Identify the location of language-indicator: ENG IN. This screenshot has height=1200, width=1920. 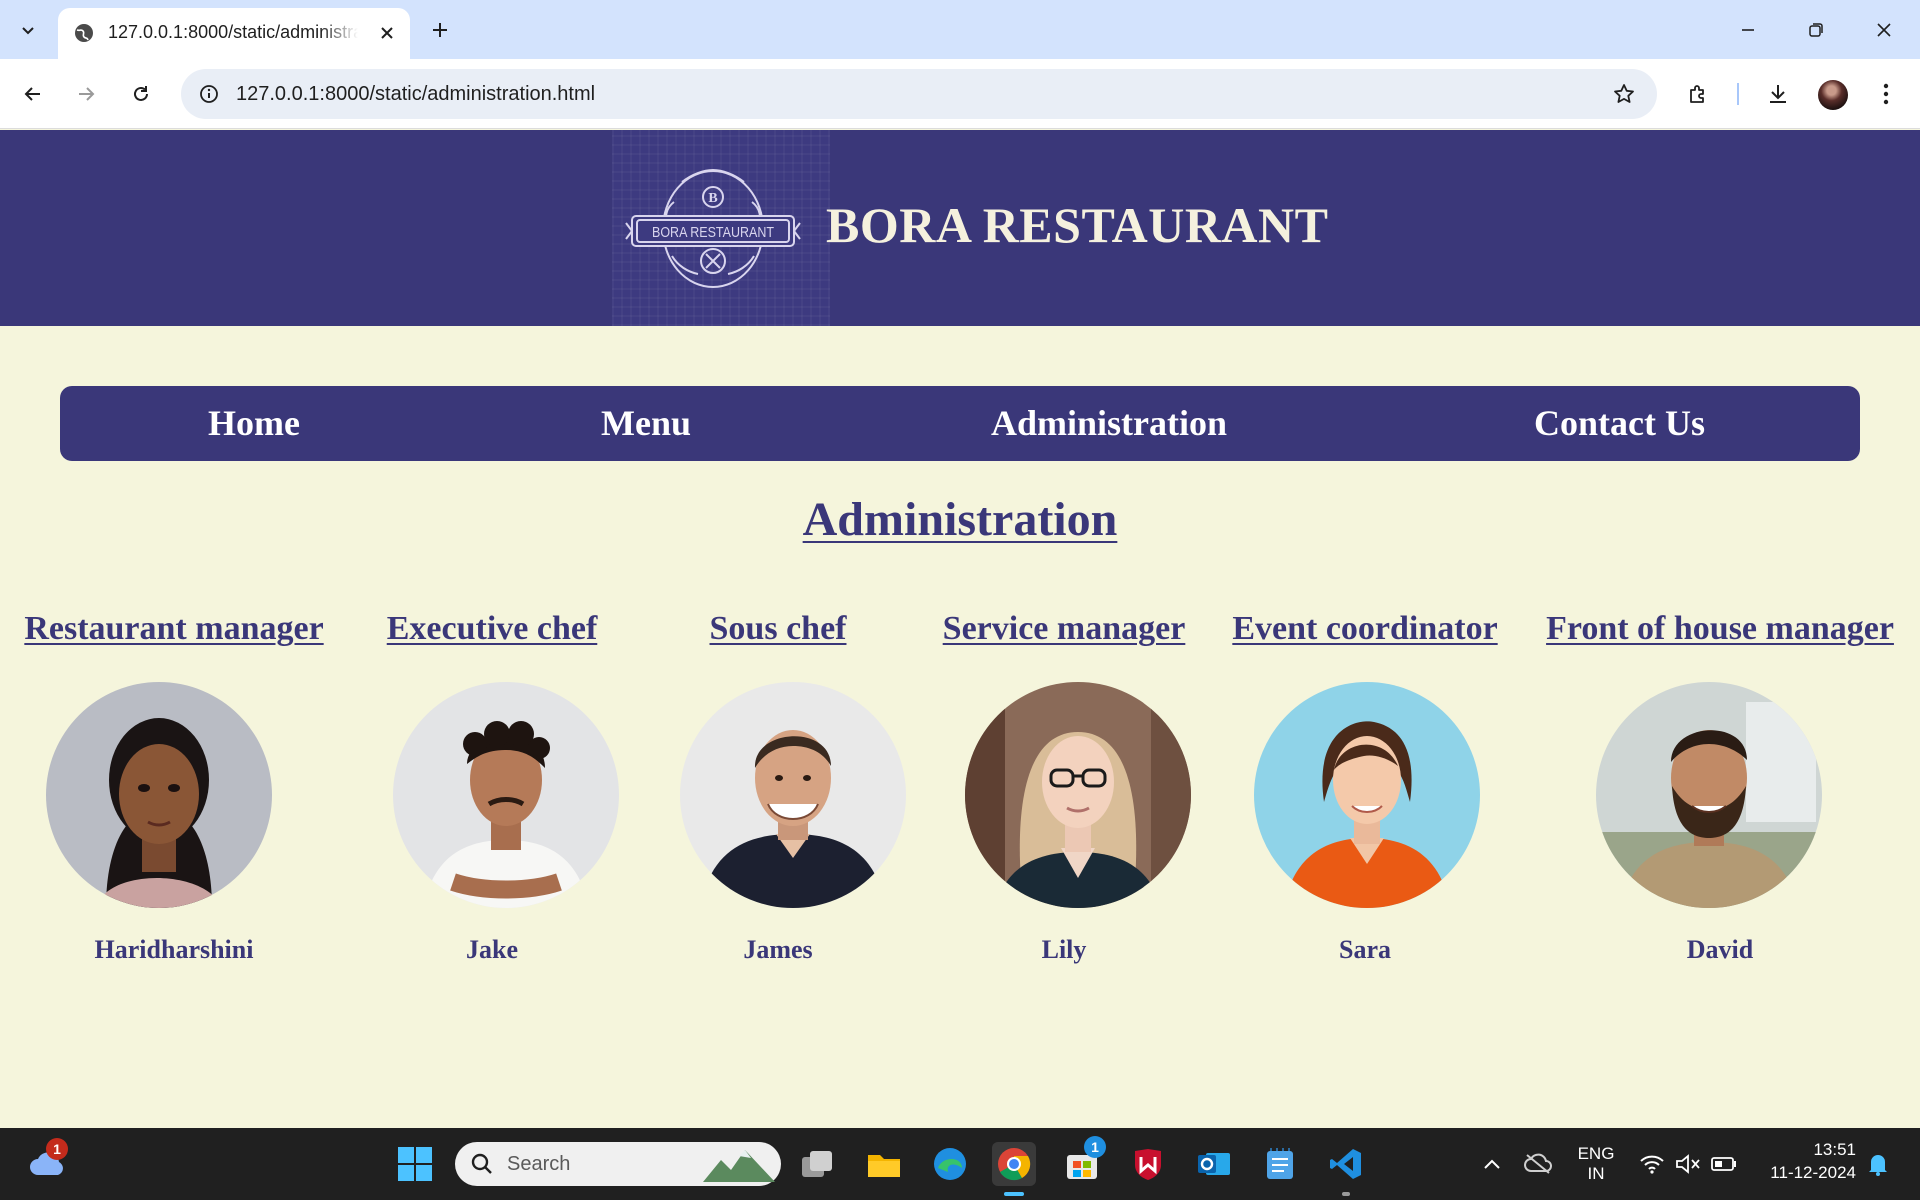
(1596, 1164).